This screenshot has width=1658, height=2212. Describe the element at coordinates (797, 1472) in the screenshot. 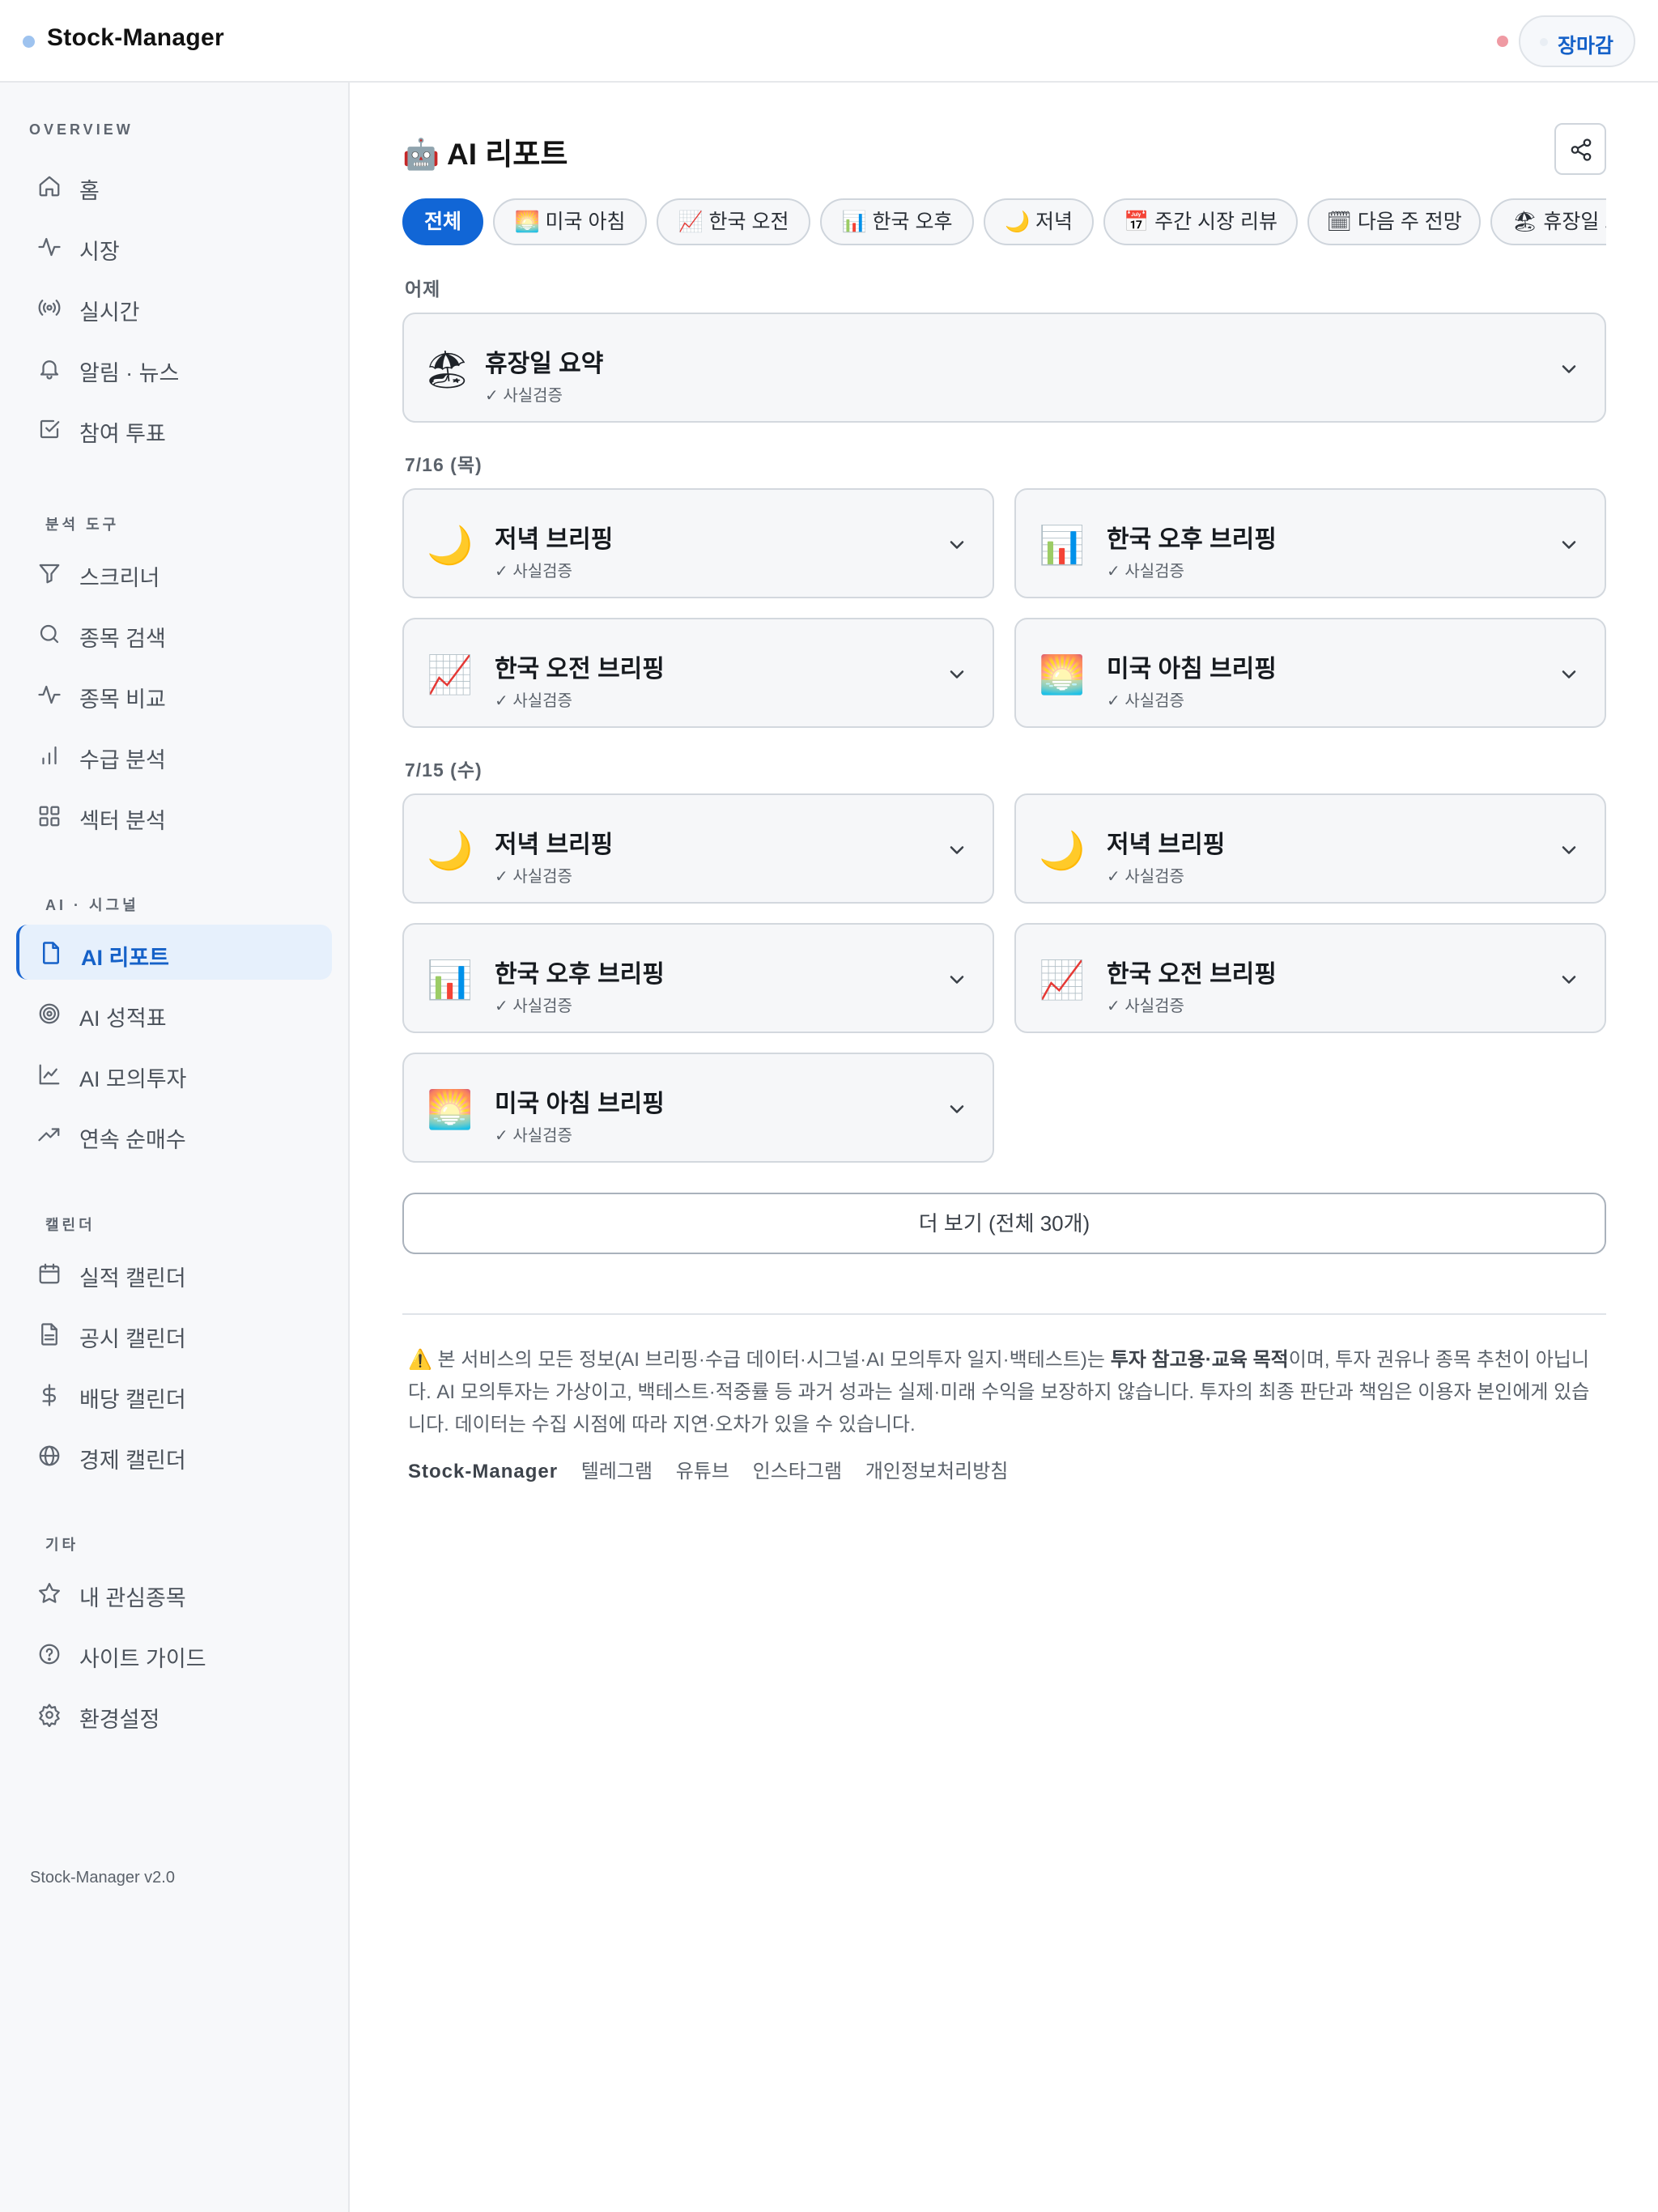

I see `footer-link-instagram: 인스타그램` at that location.